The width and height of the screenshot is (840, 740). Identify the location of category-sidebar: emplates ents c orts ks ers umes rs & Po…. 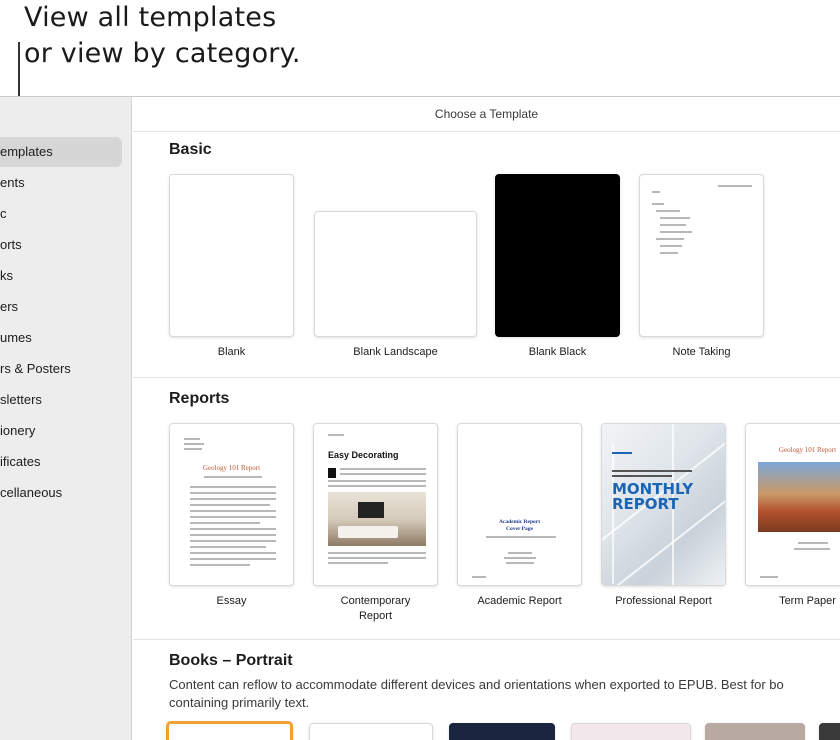
(66, 418).